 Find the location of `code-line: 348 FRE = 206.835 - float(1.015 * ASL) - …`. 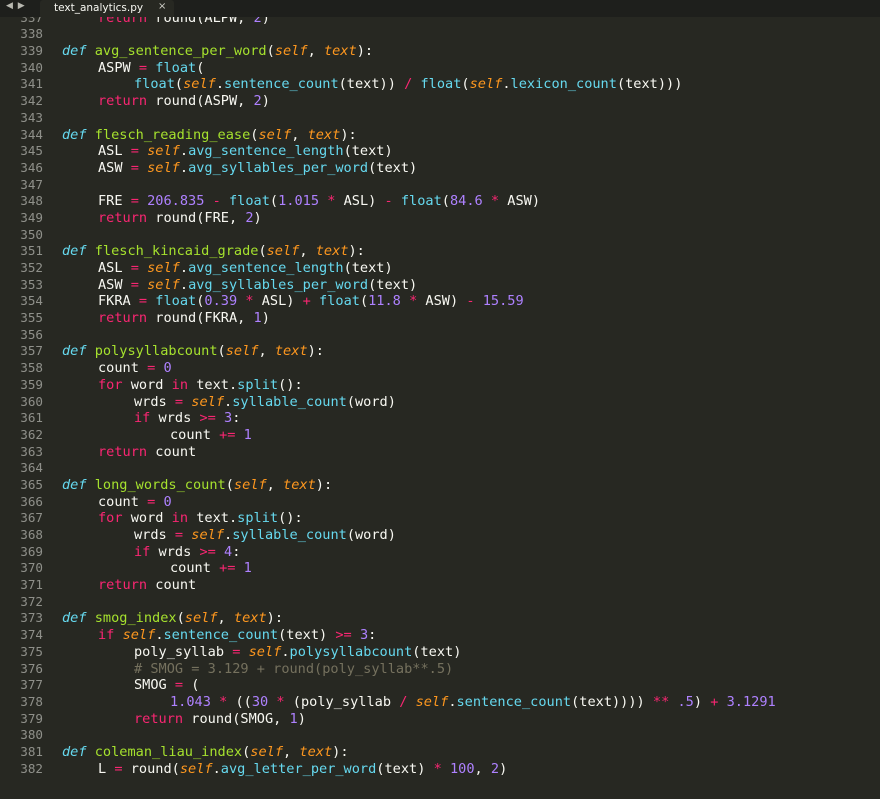

code-line: 348 FRE = 206.835 - float(1.015 * ASL) - … is located at coordinates (440, 201).